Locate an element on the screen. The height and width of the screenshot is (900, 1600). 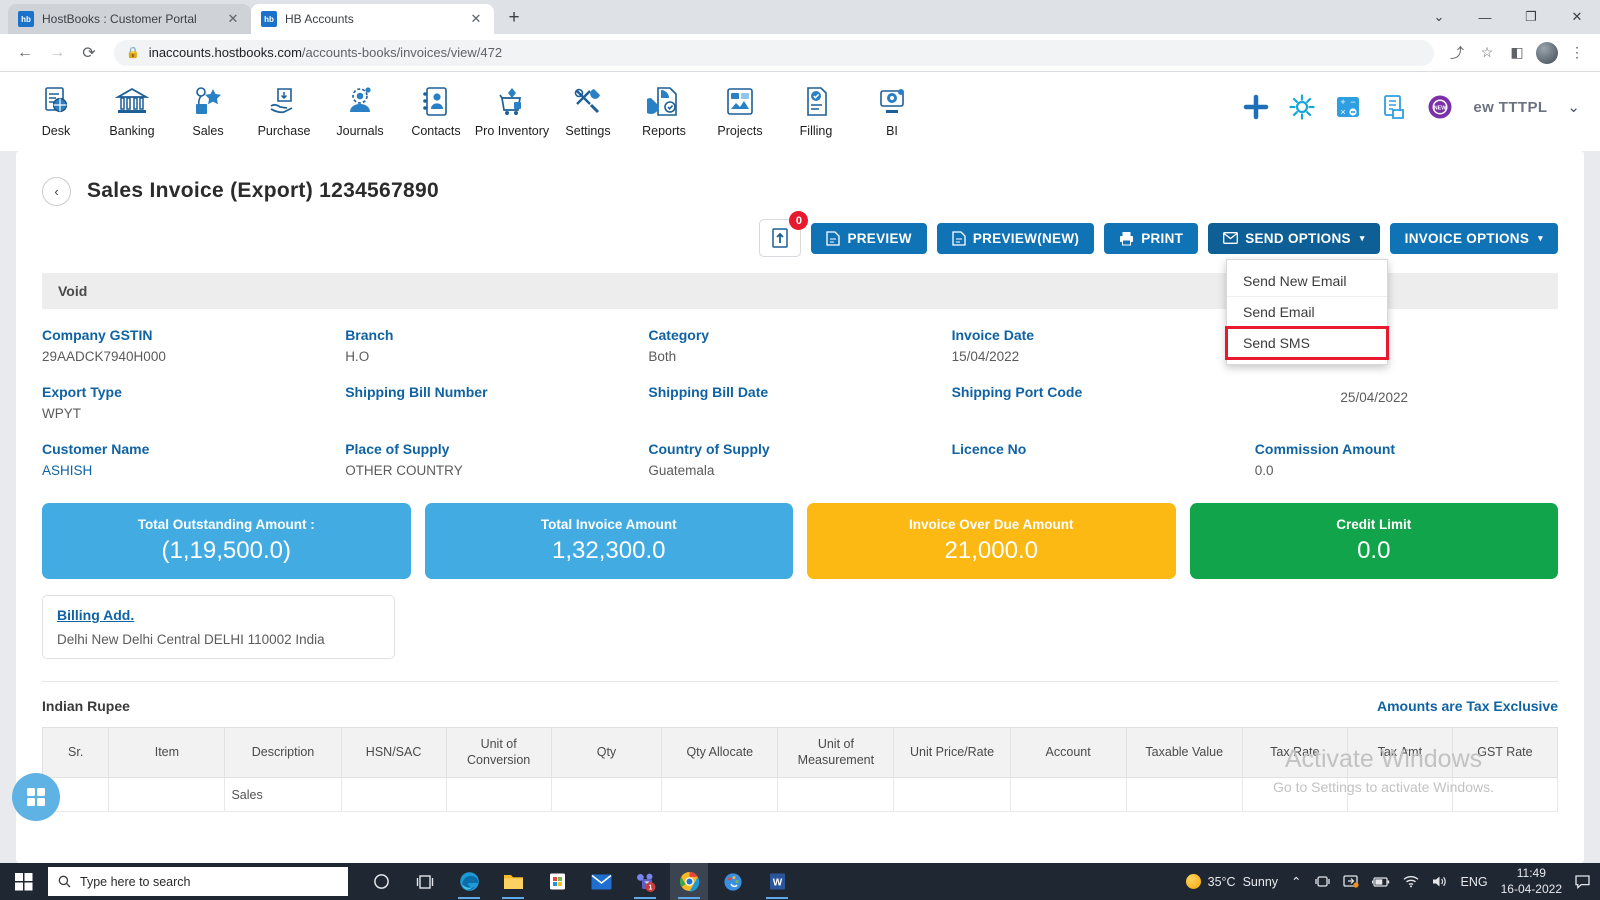
screen-cast-icon is located at coordinates (1322, 881).